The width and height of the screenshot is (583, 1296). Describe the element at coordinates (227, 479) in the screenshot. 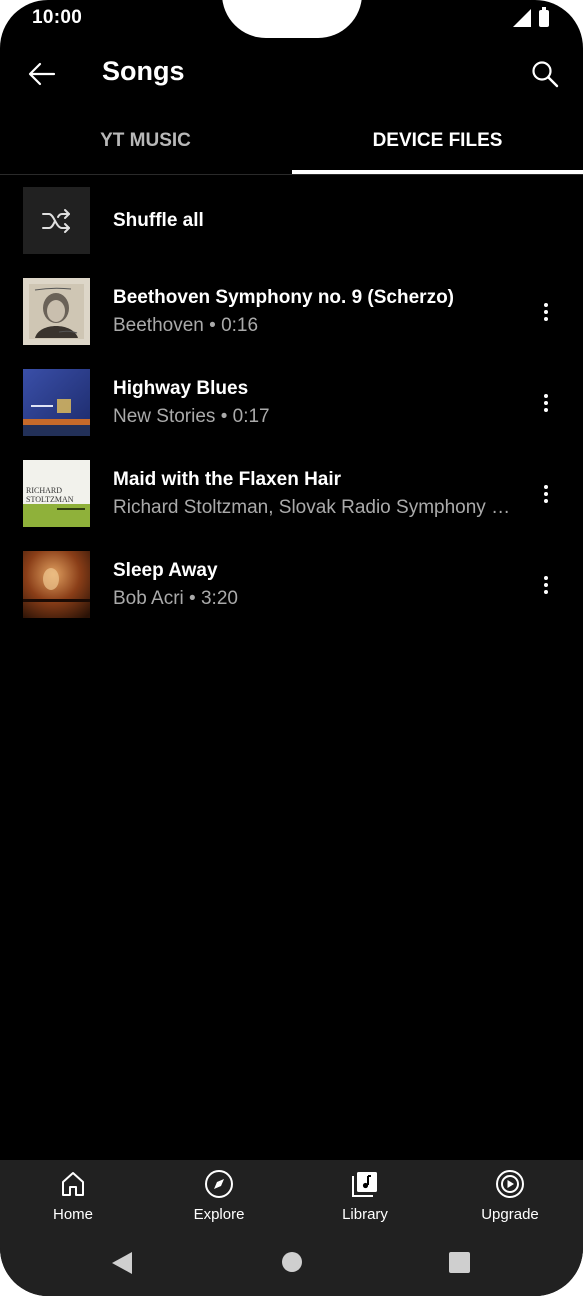

I see `song-title: Maid with the Flaxen Hair` at that location.